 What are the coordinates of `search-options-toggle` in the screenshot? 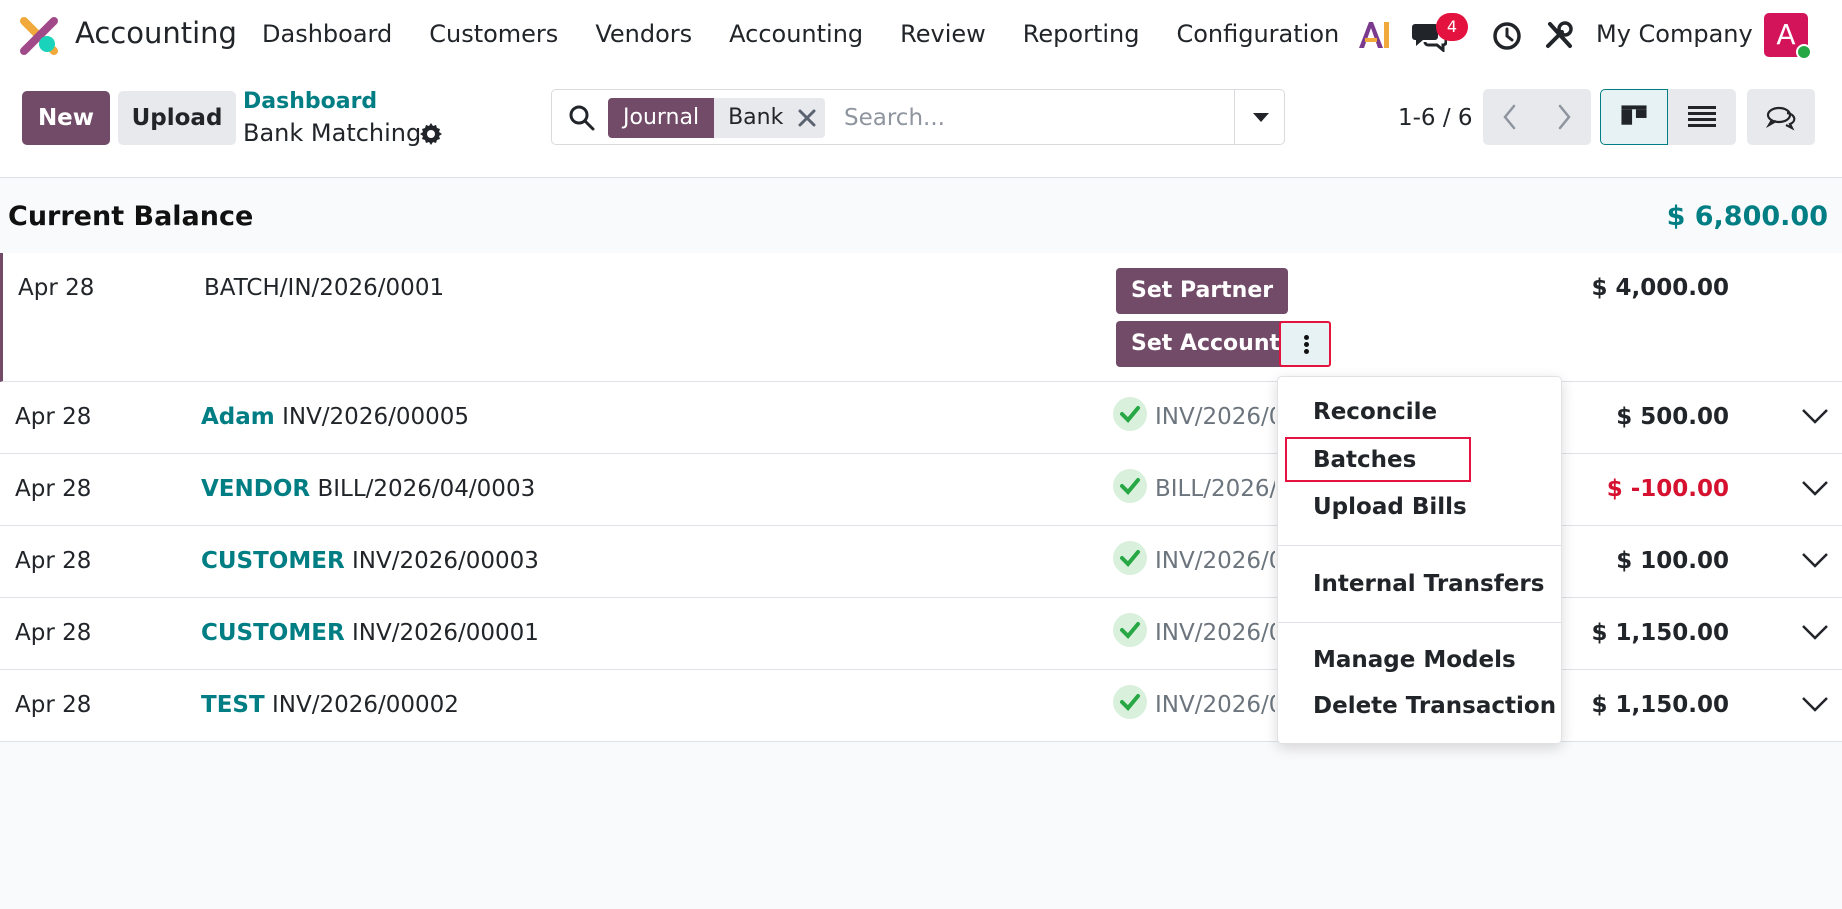 It's located at (1259, 117).